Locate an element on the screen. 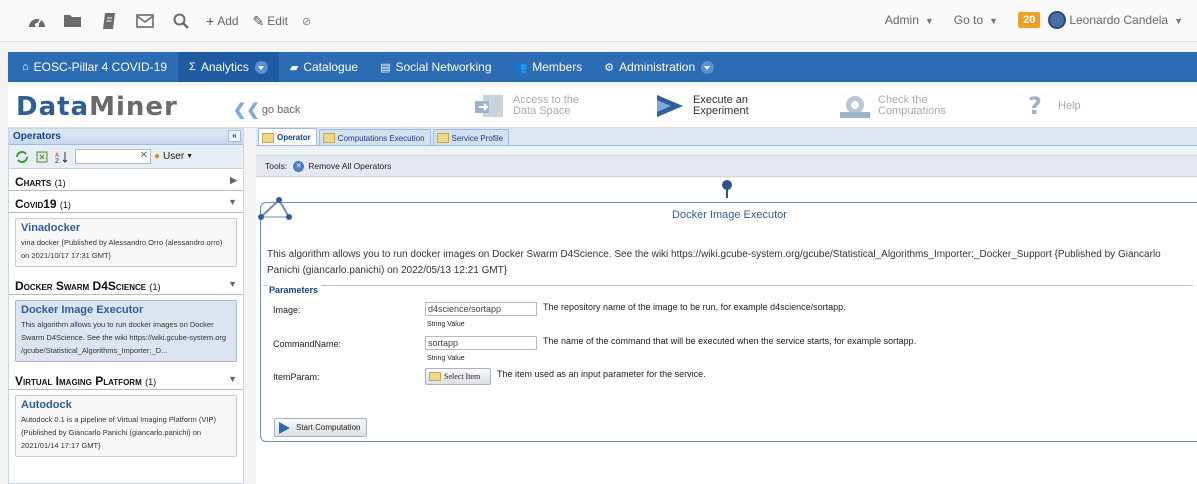 This screenshot has height=484, width=1197. refresh-icon is located at coordinates (22, 157).